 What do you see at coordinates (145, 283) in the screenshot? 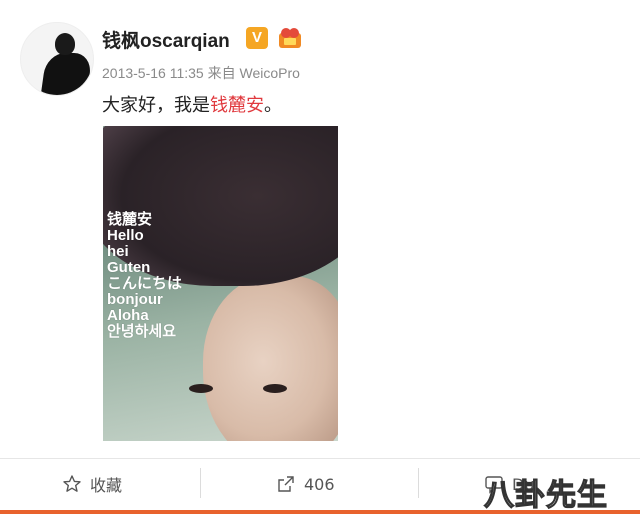
I see `overlay-line: こんにちは` at bounding box center [145, 283].